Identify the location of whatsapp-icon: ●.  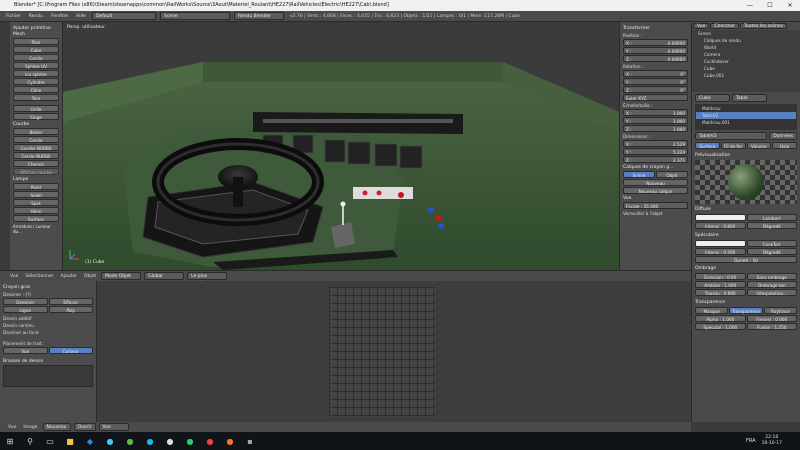
(190, 441).